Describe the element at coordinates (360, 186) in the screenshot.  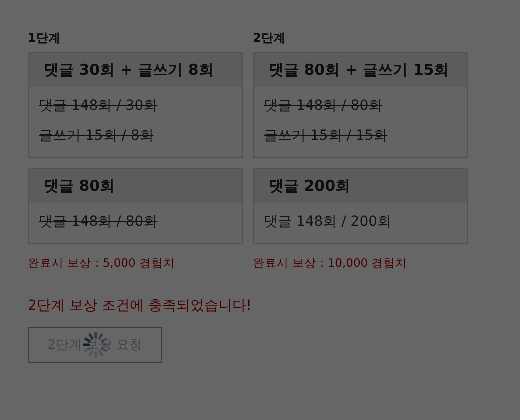
I see `mission-title: 댓글 200회` at that location.